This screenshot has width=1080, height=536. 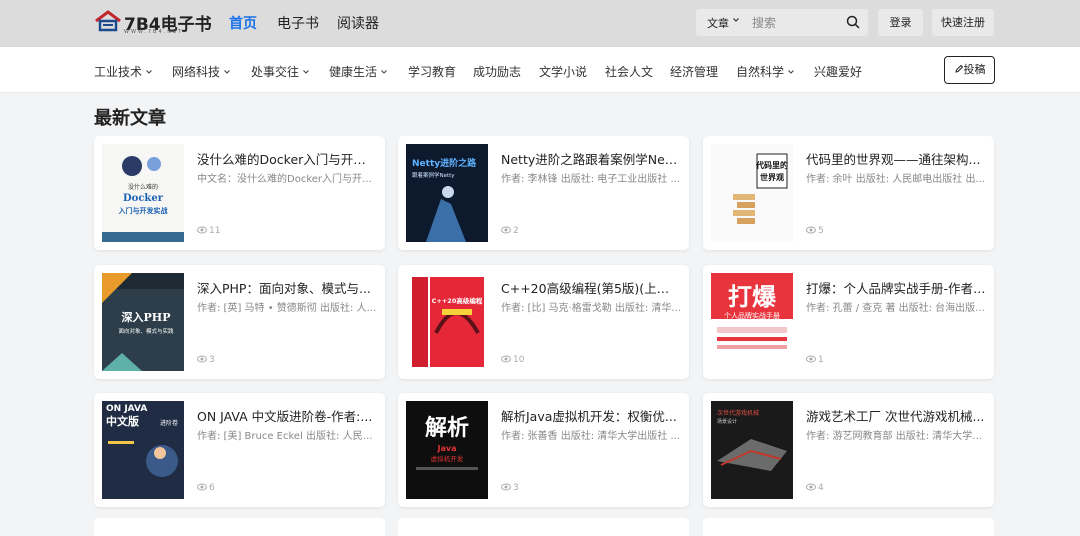 What do you see at coordinates (196, 72) in the screenshot?
I see `category-label: 网络科技` at bounding box center [196, 72].